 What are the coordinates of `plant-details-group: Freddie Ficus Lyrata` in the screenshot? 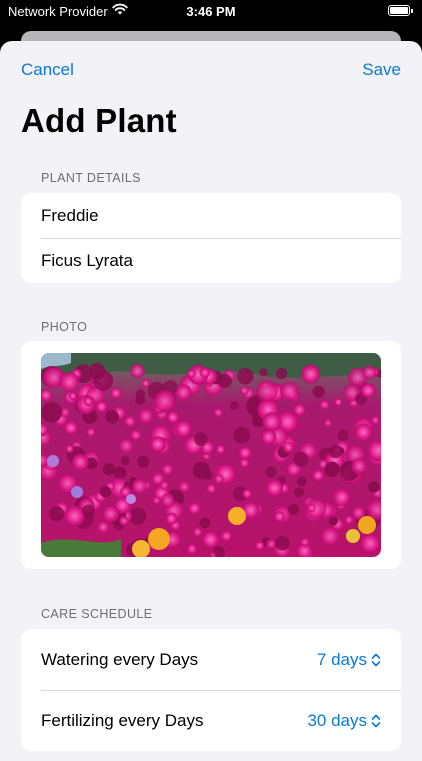 It's located at (211, 238).